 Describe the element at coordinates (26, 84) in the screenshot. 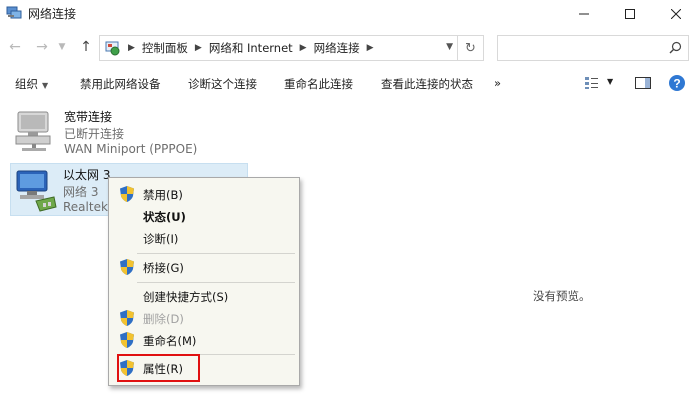

I see `organize-label: 组织` at that location.